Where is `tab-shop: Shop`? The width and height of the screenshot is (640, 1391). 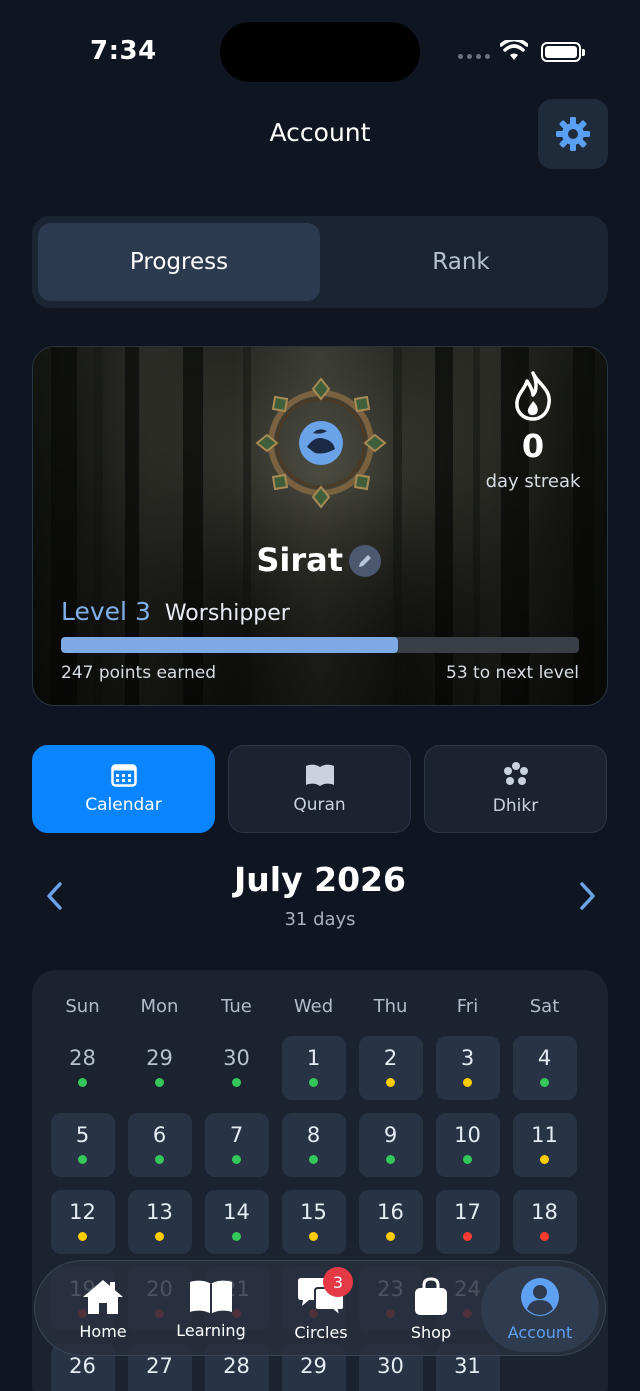 tab-shop: Shop is located at coordinates (431, 1309).